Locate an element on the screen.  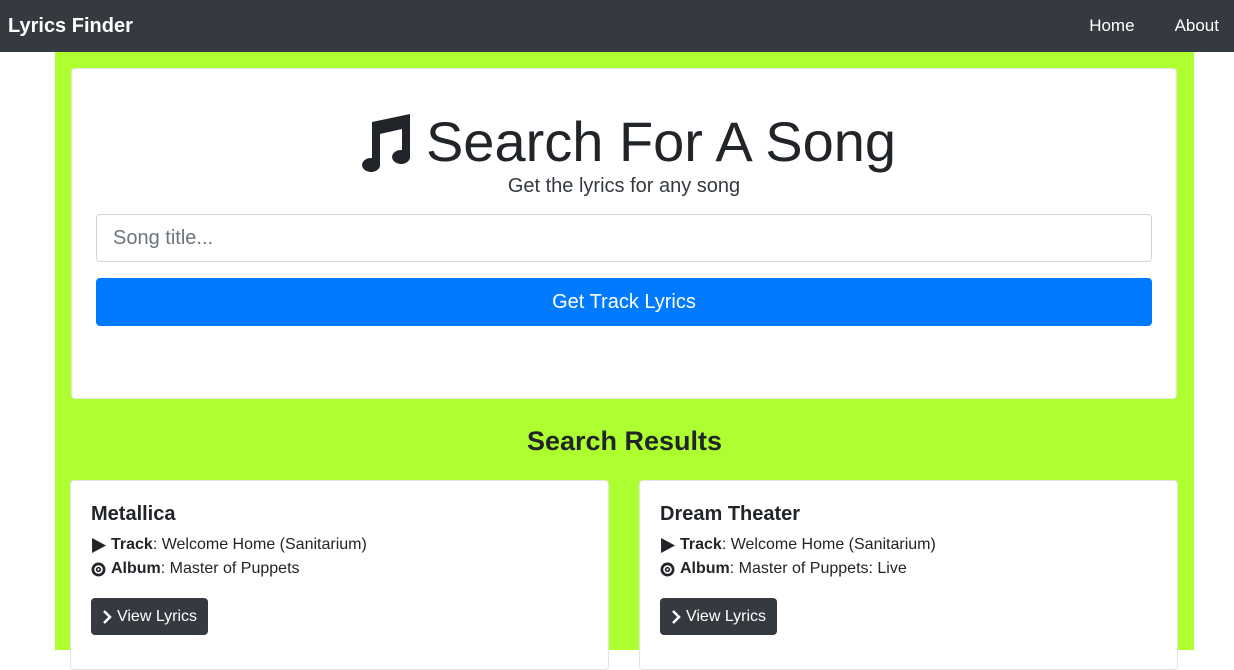
brand-logo: Lyrics Finder is located at coordinates (70, 26).